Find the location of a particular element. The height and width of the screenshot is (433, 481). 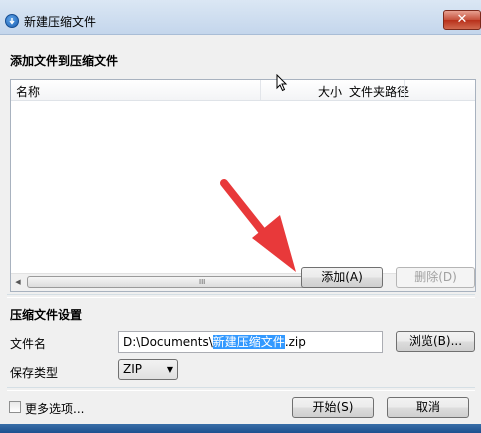

filename-selection: 新建压缩文件 is located at coordinates (248, 342).